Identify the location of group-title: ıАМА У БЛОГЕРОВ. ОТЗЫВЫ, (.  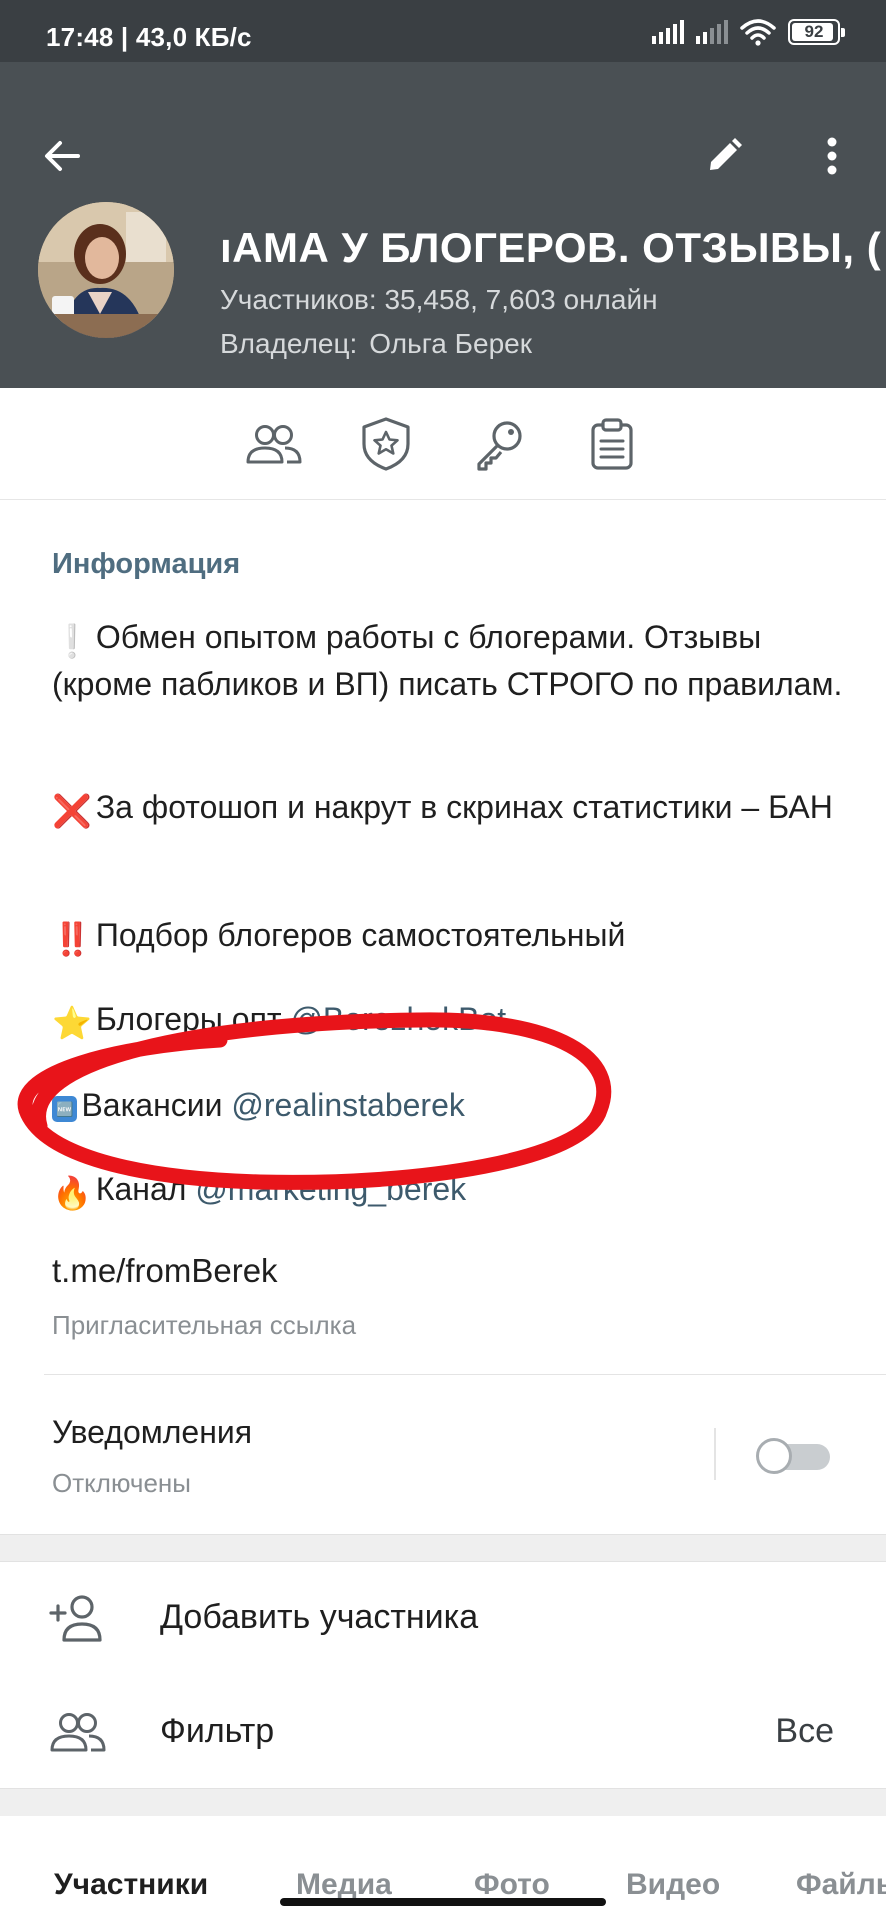
(551, 247).